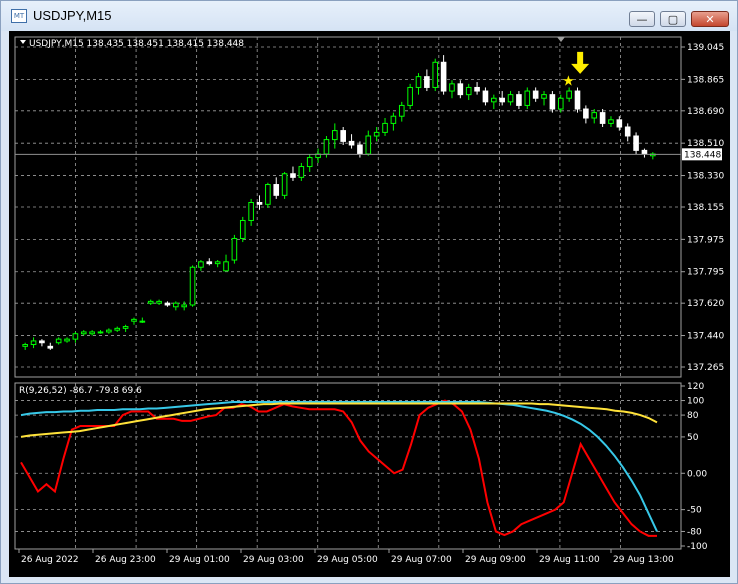  I want to click on indicator-line-yellow, so click(339, 420).